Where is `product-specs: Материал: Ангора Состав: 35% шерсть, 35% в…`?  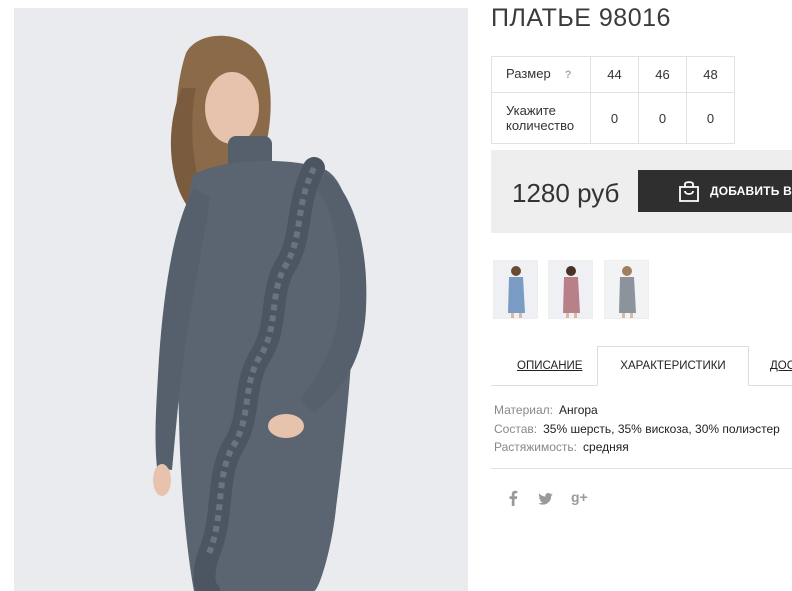
product-specs: Материал: Ангора Состав: 35% шерсть, 35% в… is located at coordinates (637, 429).